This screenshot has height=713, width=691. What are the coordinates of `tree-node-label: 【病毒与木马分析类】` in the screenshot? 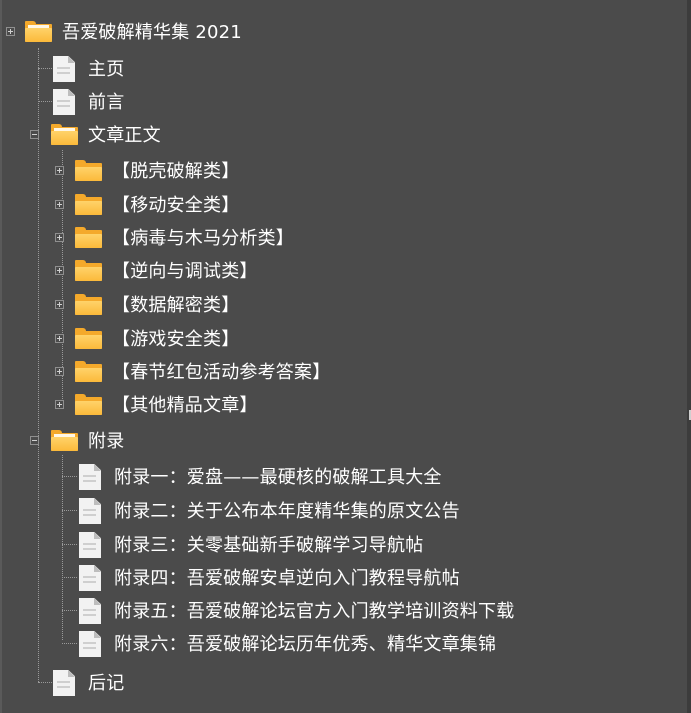 It's located at (203, 238).